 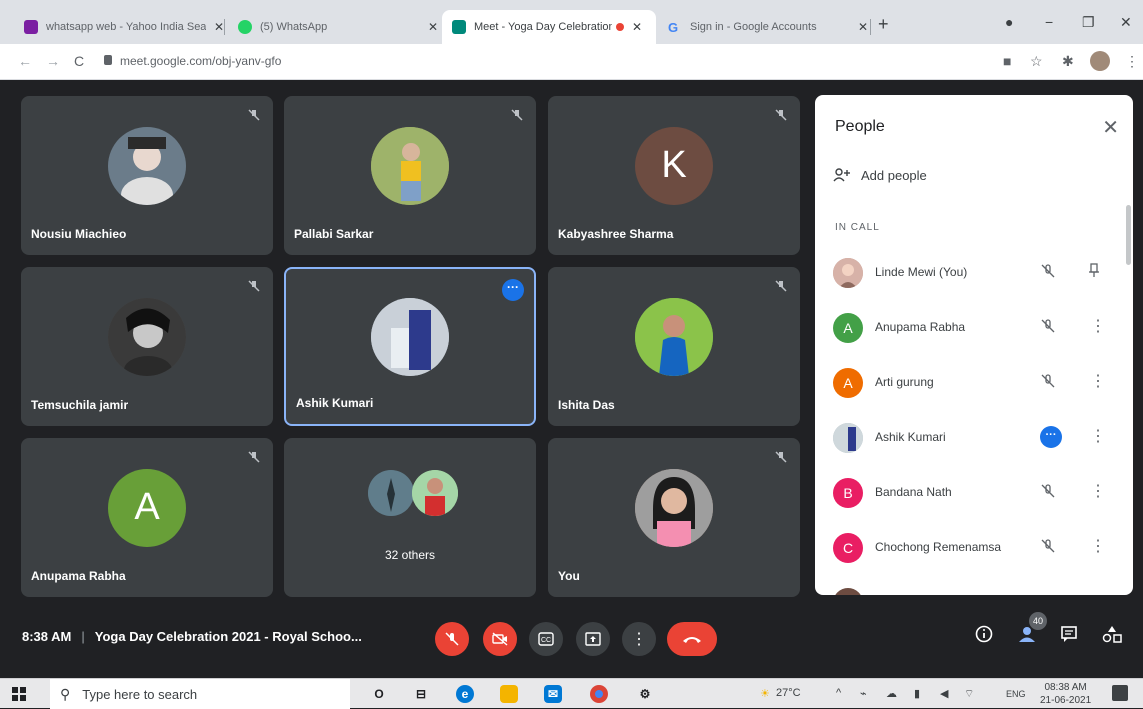 I want to click on volume-icon: ◀, so click(x=944, y=693).